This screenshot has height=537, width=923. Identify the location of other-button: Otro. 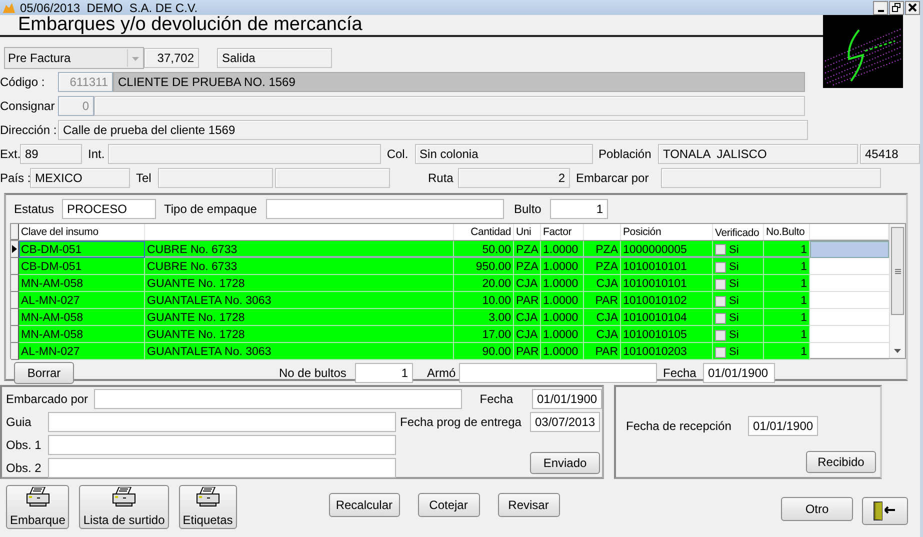
(817, 509).